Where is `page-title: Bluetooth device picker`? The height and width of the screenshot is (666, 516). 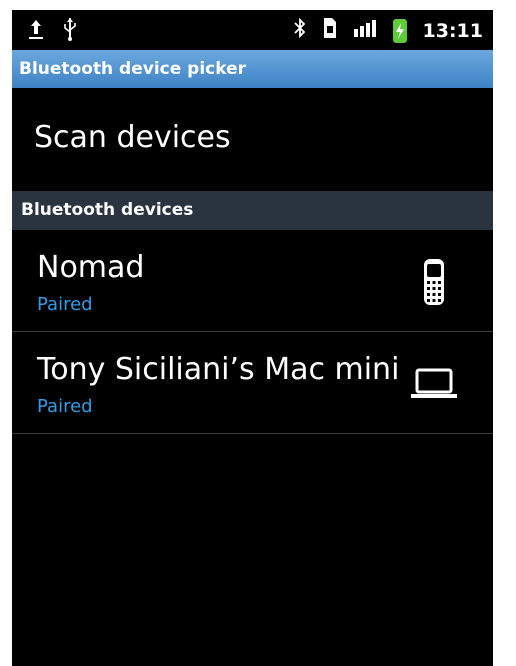 page-title: Bluetooth device picker is located at coordinates (133, 69).